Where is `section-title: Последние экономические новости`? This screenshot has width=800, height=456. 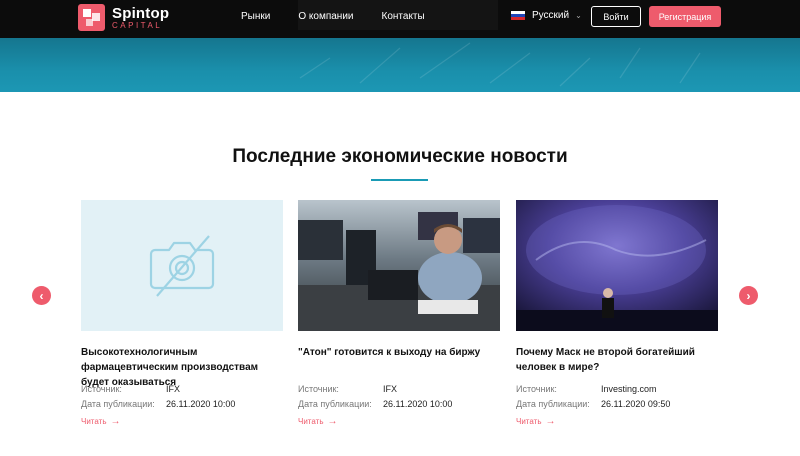 section-title: Последние экономические новости is located at coordinates (400, 156).